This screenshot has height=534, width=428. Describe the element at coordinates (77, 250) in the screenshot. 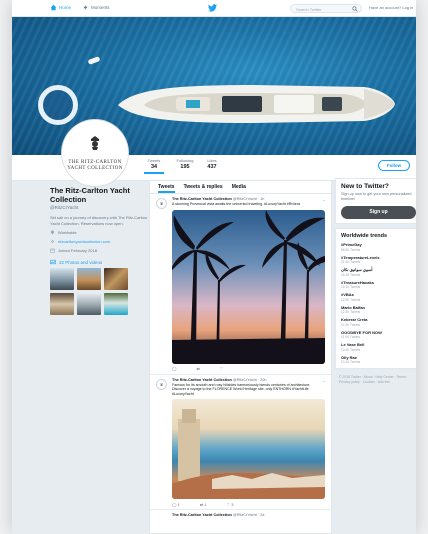

I see `joined-text: Joined February 2018` at that location.